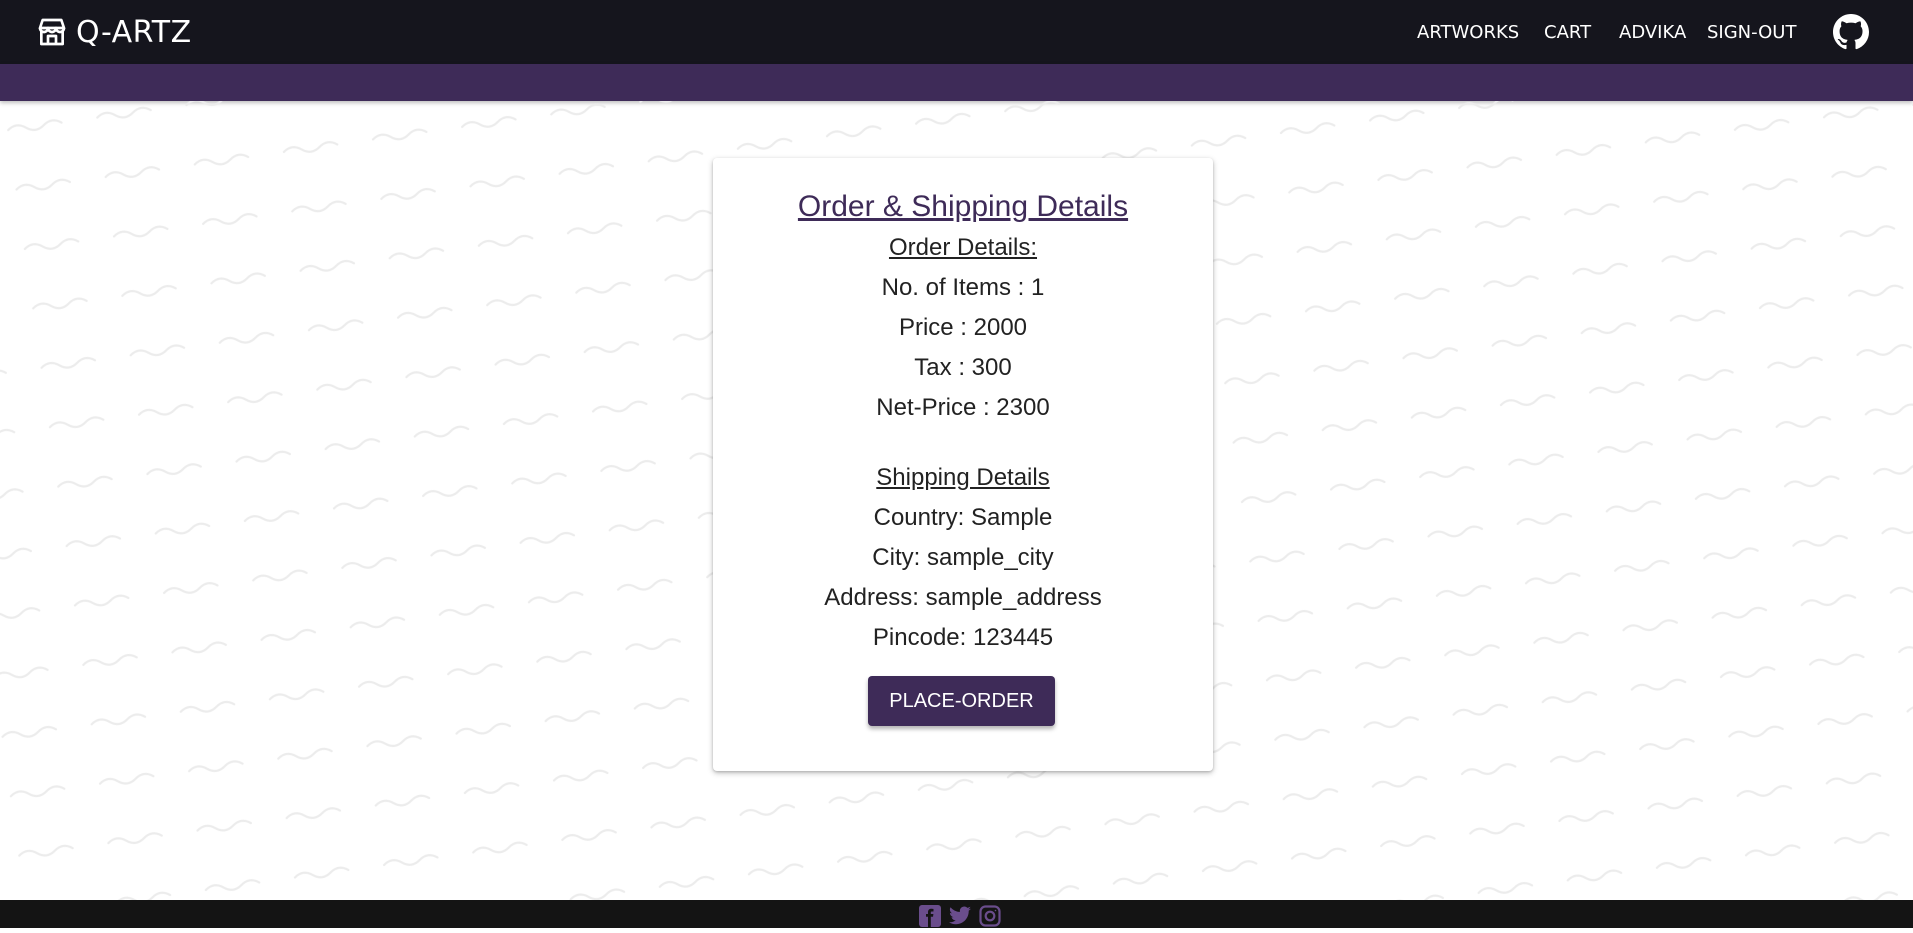  Describe the element at coordinates (134, 32) in the screenshot. I see `brand-name: Q-ARTZ` at that location.